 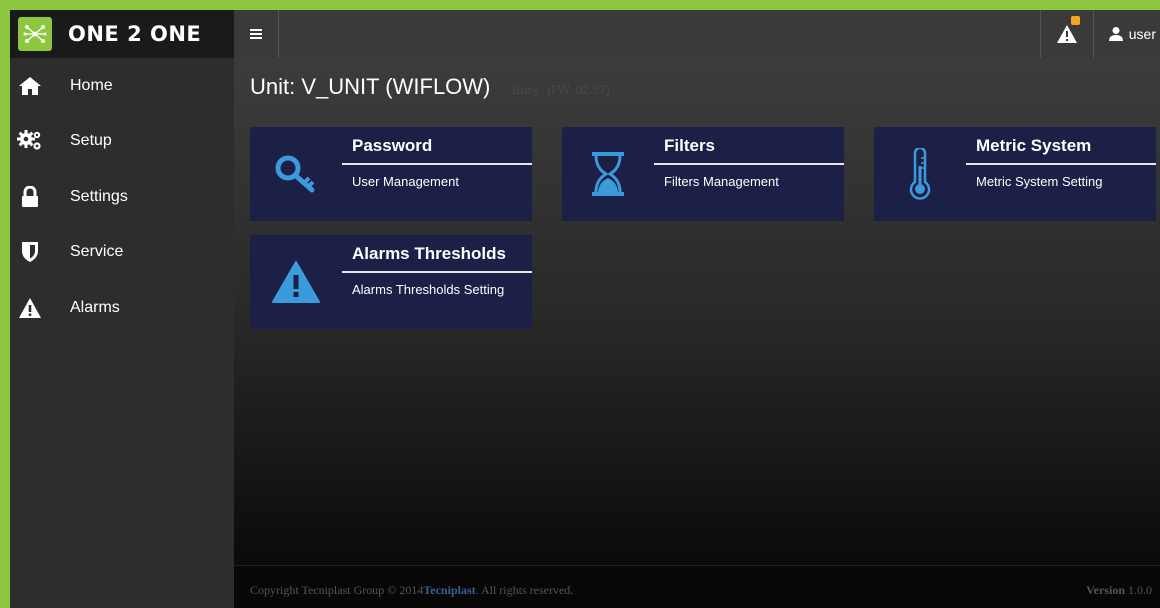 What do you see at coordinates (1105, 590) in the screenshot?
I see `version-label: Version` at bounding box center [1105, 590].